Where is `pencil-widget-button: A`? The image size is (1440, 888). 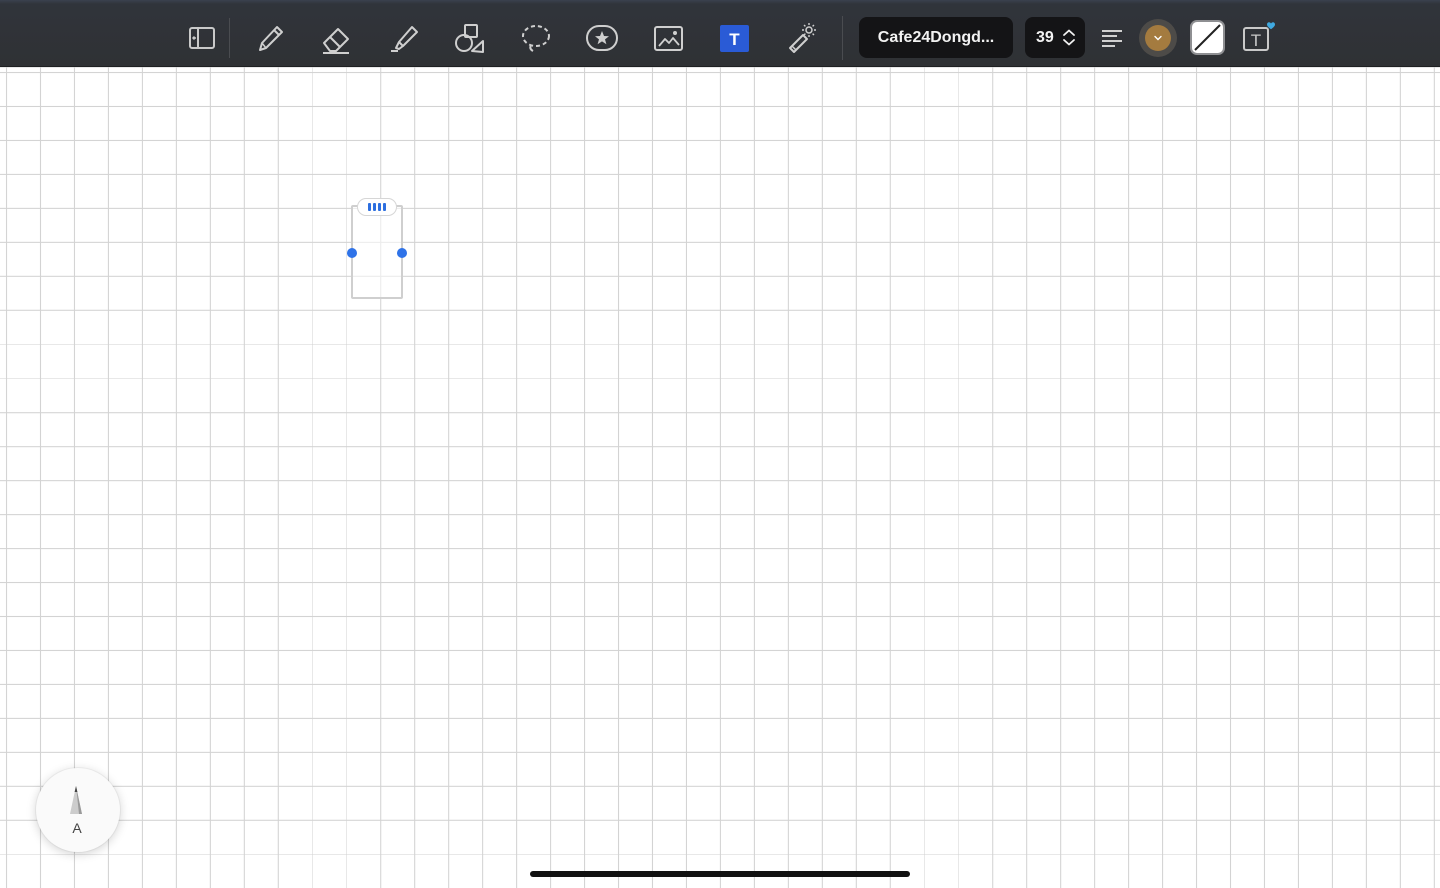
pencil-widget-button: A is located at coordinates (78, 810).